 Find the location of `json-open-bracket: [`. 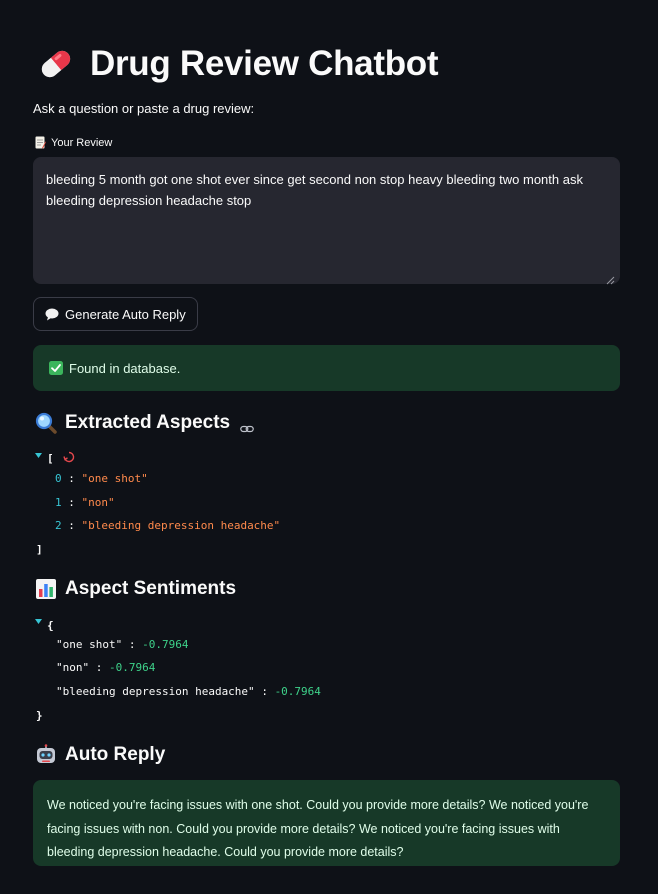

json-open-bracket: [ is located at coordinates (50, 458).